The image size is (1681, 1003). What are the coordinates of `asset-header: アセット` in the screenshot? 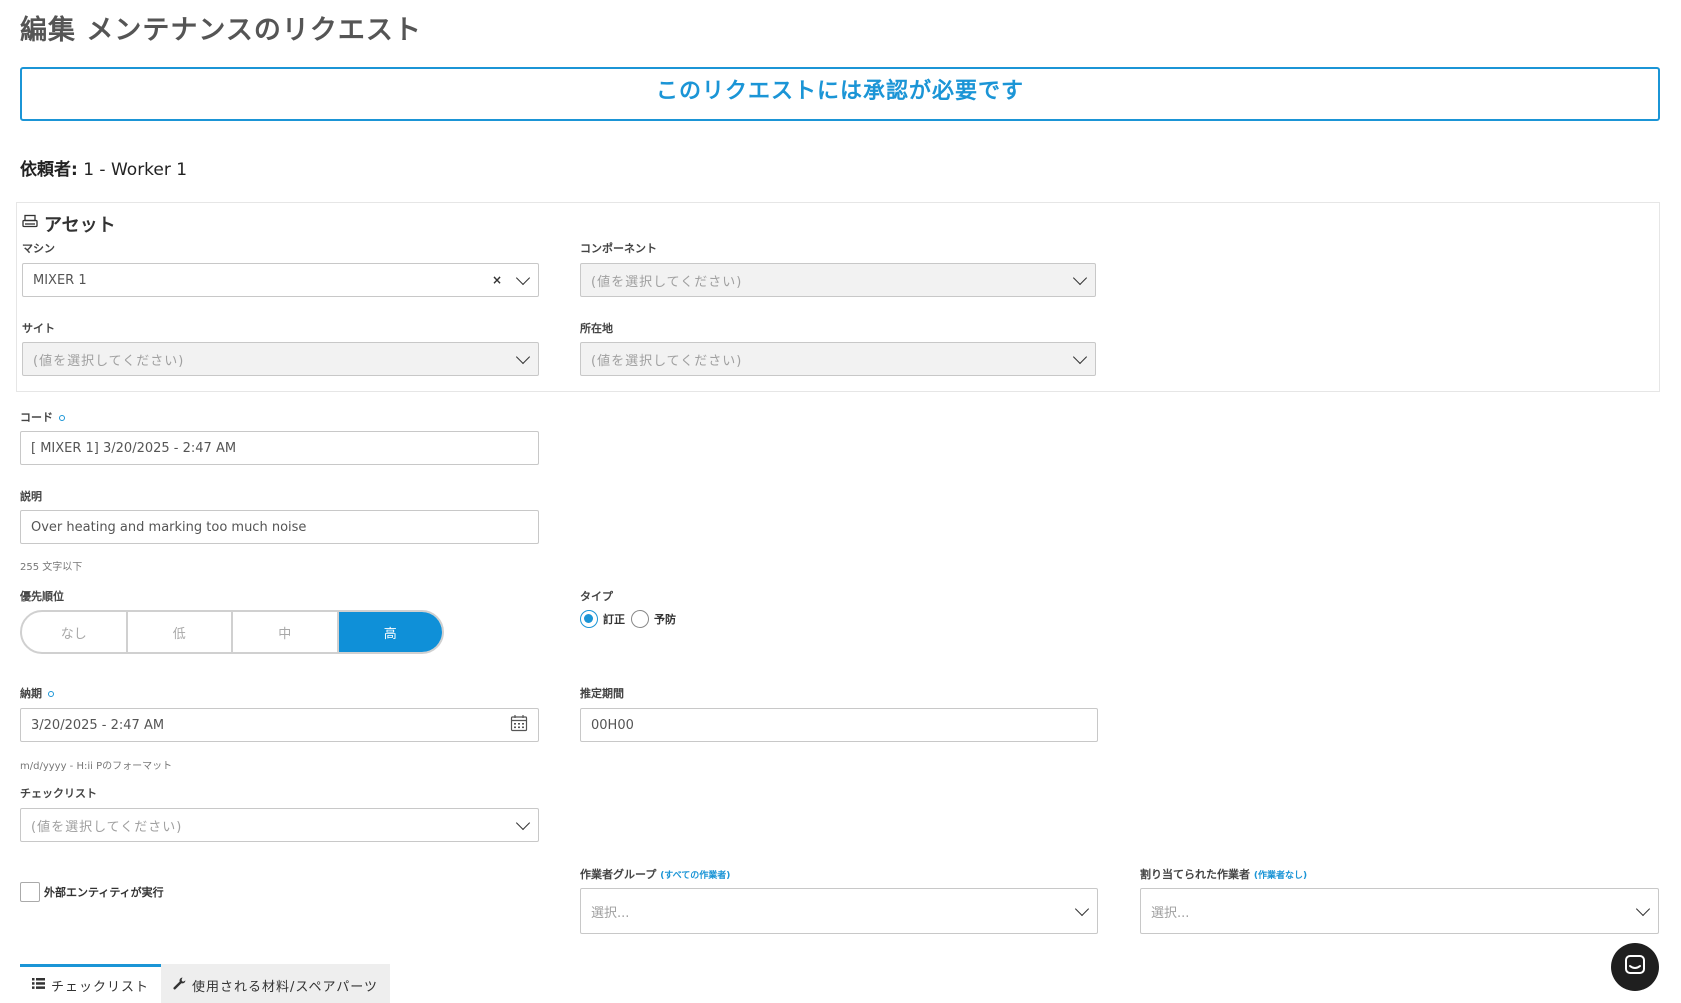 It's located at (69, 224).